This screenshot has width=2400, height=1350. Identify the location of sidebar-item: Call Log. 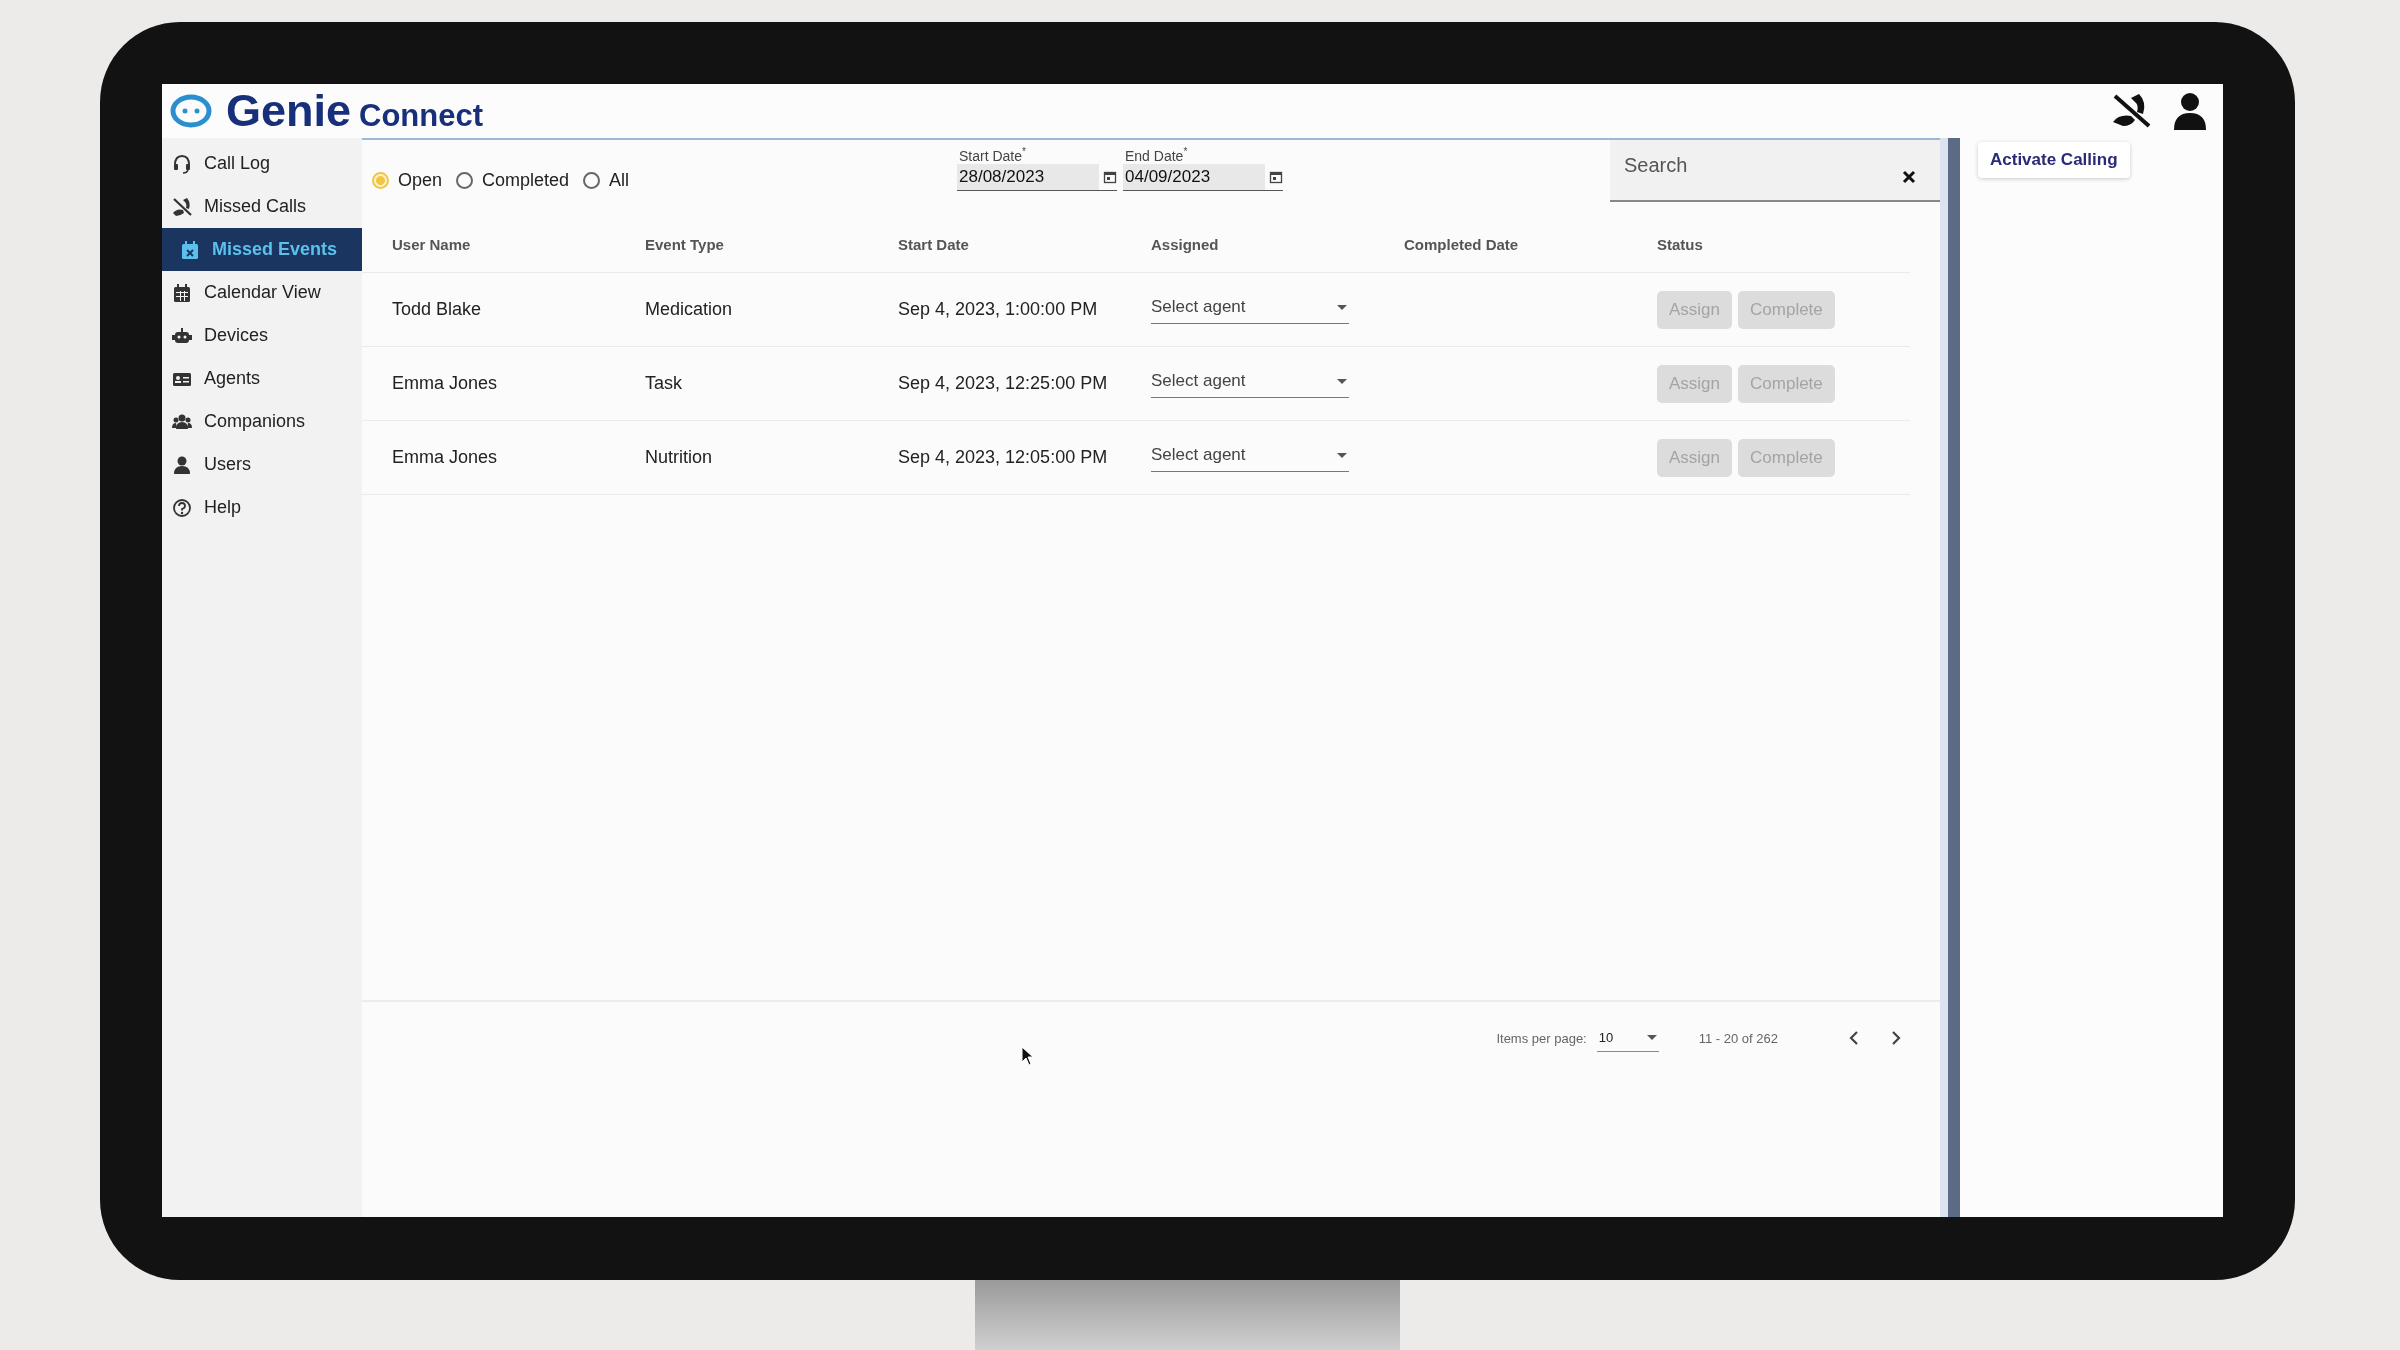
(262, 163).